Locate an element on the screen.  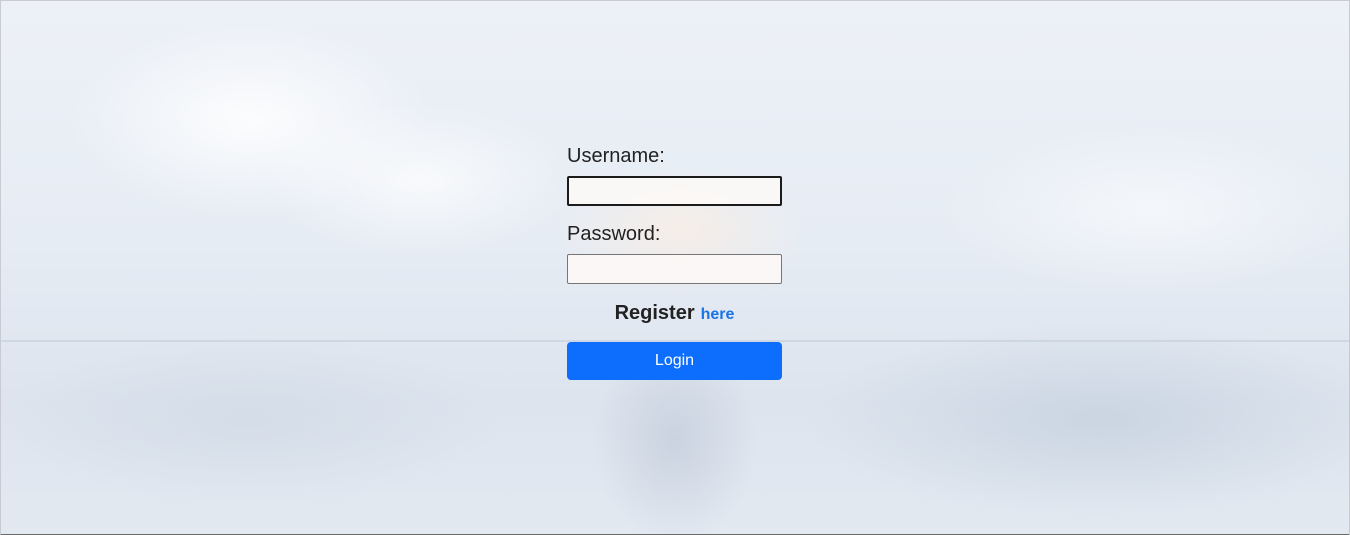
password-input is located at coordinates (674, 269).